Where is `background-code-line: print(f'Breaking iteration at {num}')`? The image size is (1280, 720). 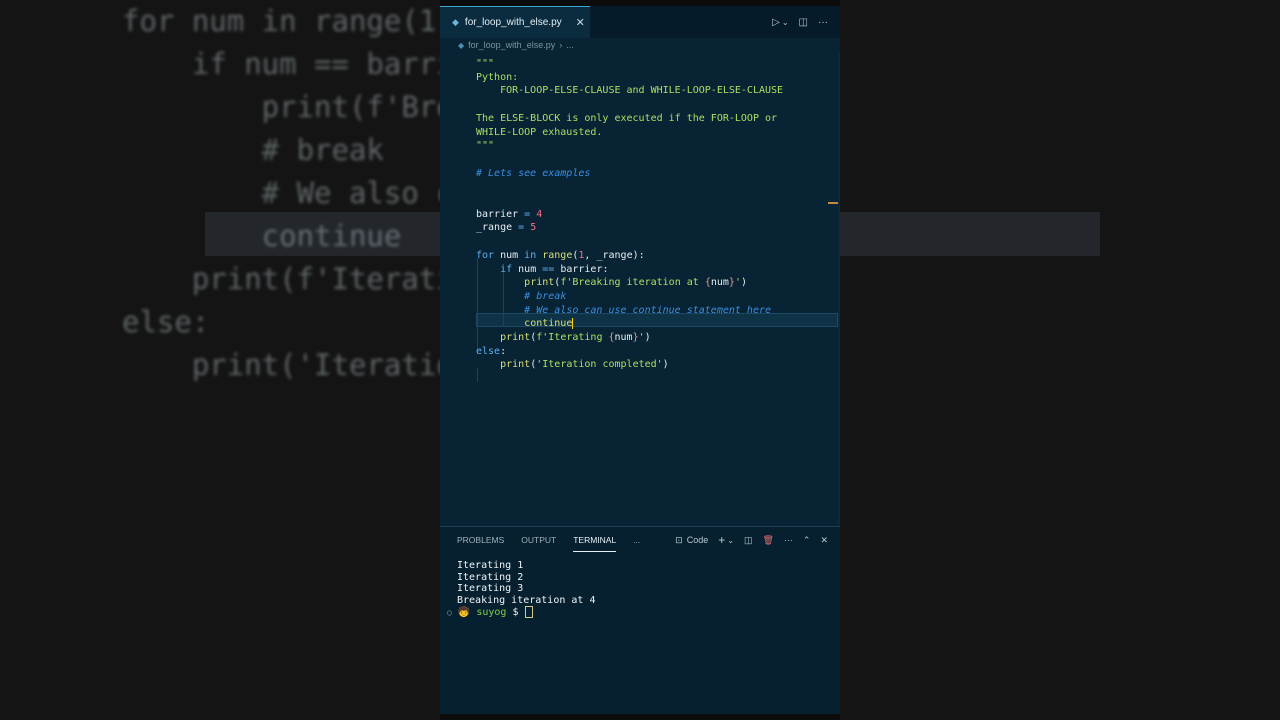
background-code-line: print(f'Breaking iteration at {num}') is located at coordinates (350, 107).